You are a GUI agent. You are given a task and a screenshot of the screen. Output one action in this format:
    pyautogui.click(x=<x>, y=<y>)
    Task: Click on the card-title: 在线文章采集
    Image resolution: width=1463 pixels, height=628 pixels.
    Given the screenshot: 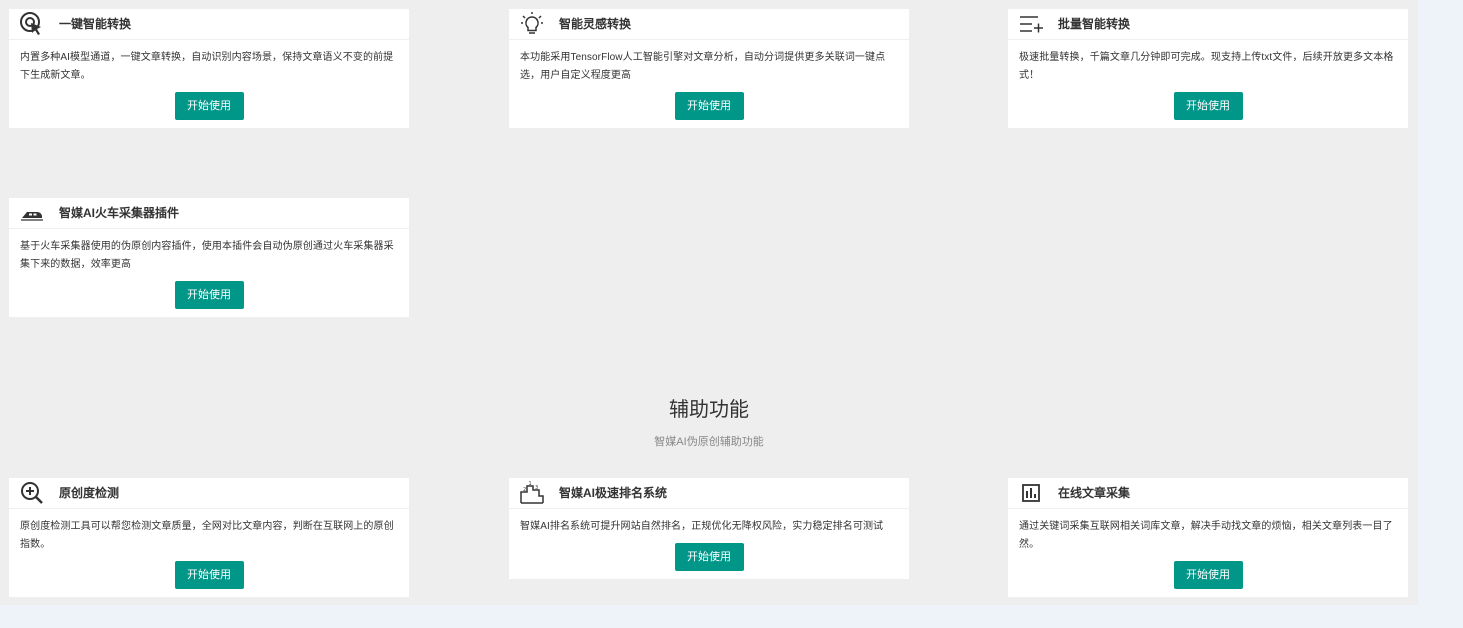 What is the action you would take?
    pyautogui.click(x=1094, y=493)
    